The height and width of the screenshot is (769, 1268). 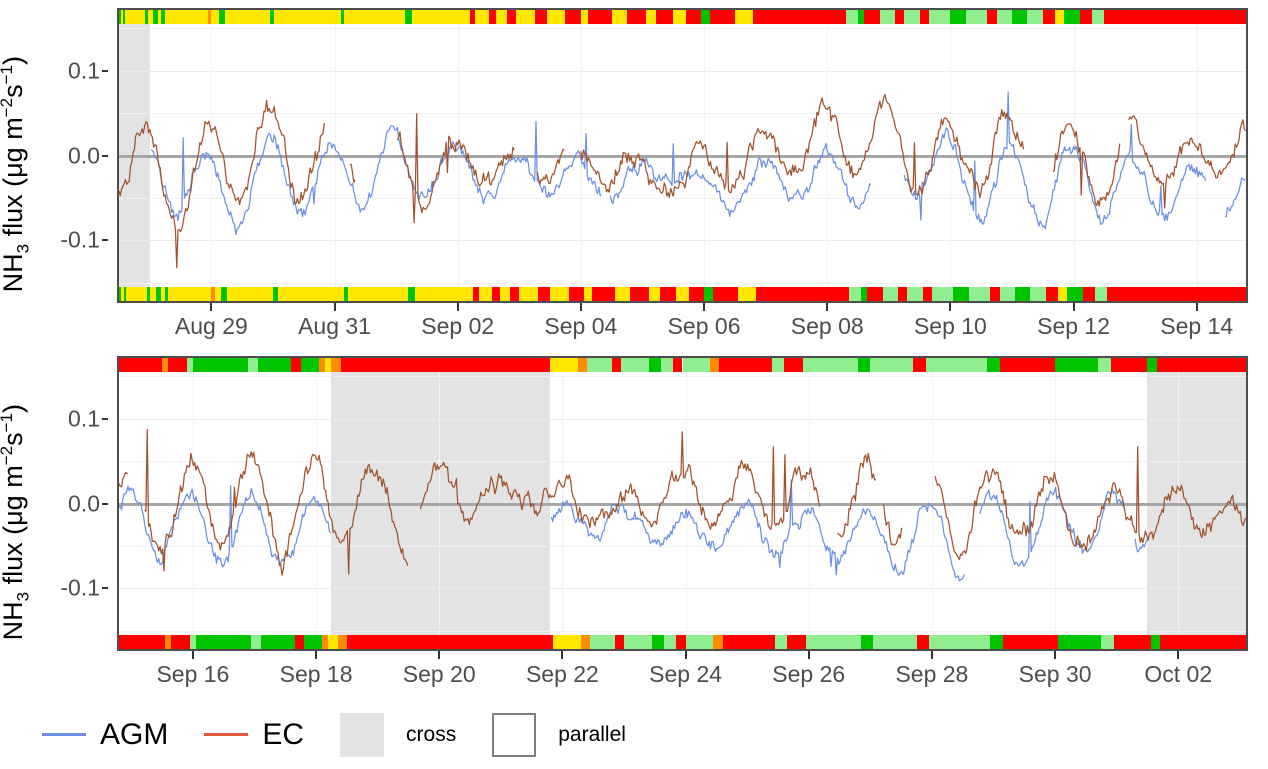 I want to click on y-axis-ticks-top: -0.1 0.0 0.1, so click(x=74, y=174).